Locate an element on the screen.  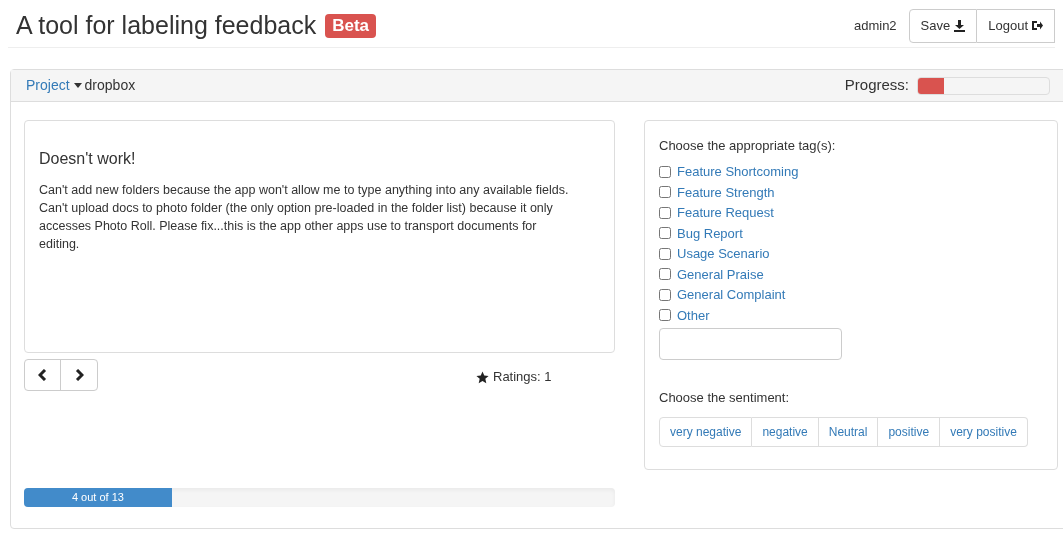
progress-label: Progress: is located at coordinates (876, 85).